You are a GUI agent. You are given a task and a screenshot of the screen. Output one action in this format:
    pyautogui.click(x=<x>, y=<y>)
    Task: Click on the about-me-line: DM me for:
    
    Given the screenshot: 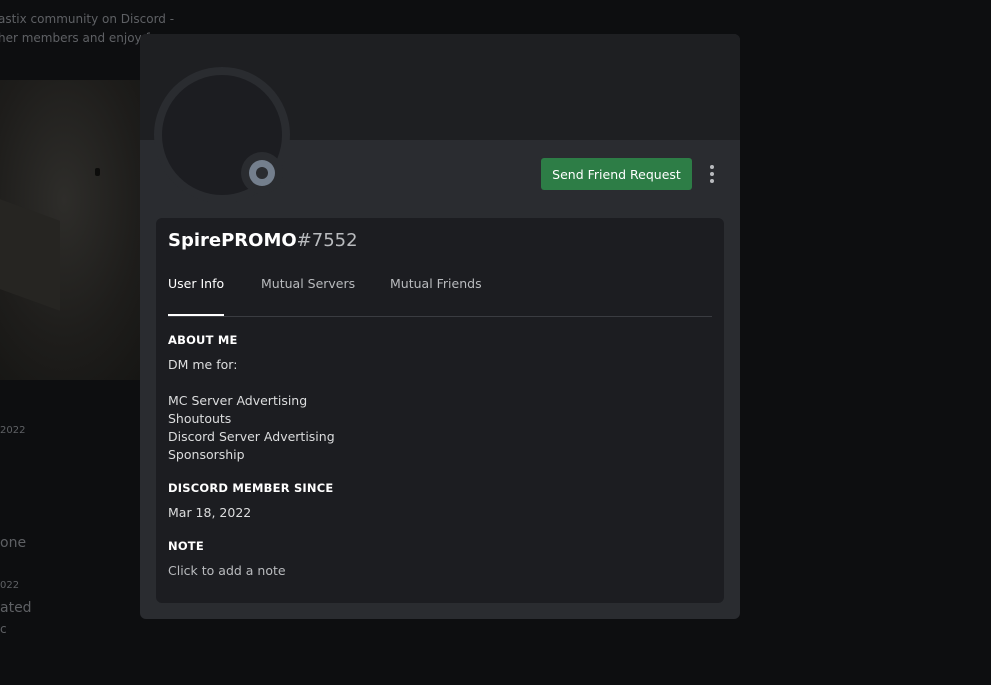 What is the action you would take?
    pyautogui.click(x=203, y=364)
    